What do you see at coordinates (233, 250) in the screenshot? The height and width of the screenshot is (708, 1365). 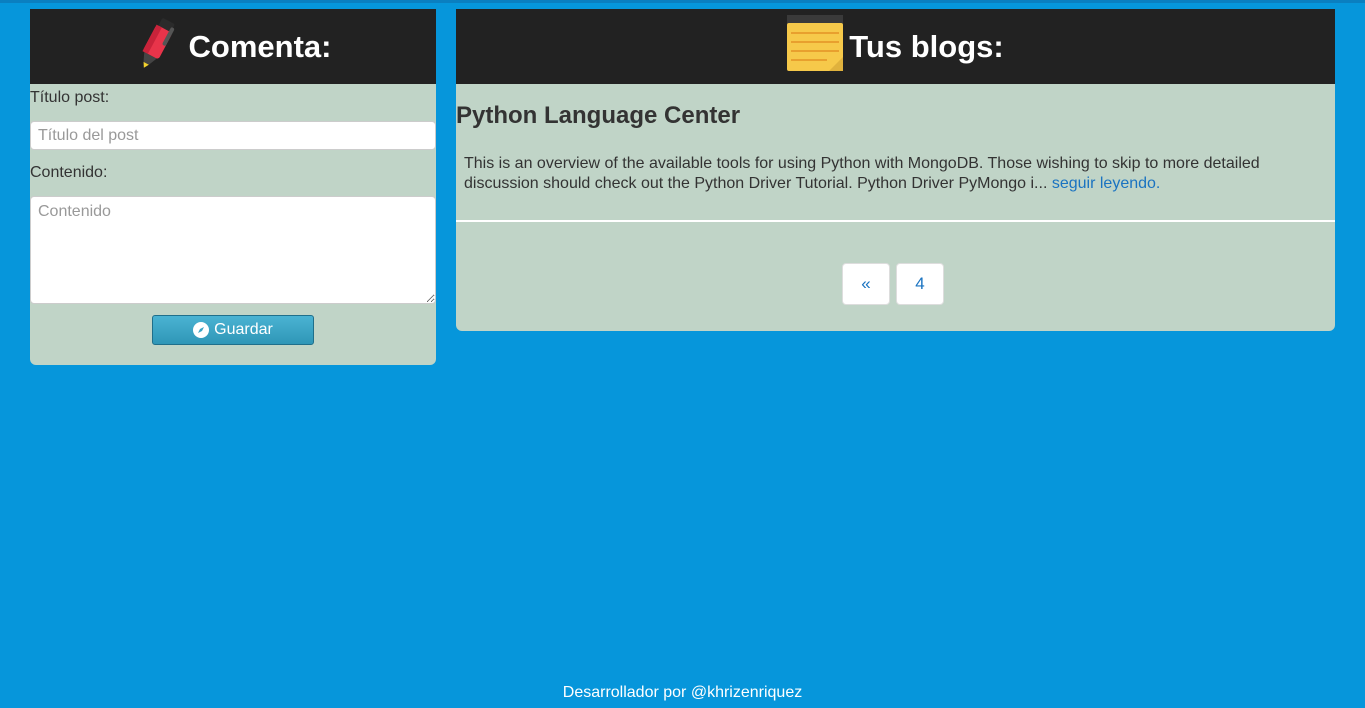 I see `post-content-textarea` at bounding box center [233, 250].